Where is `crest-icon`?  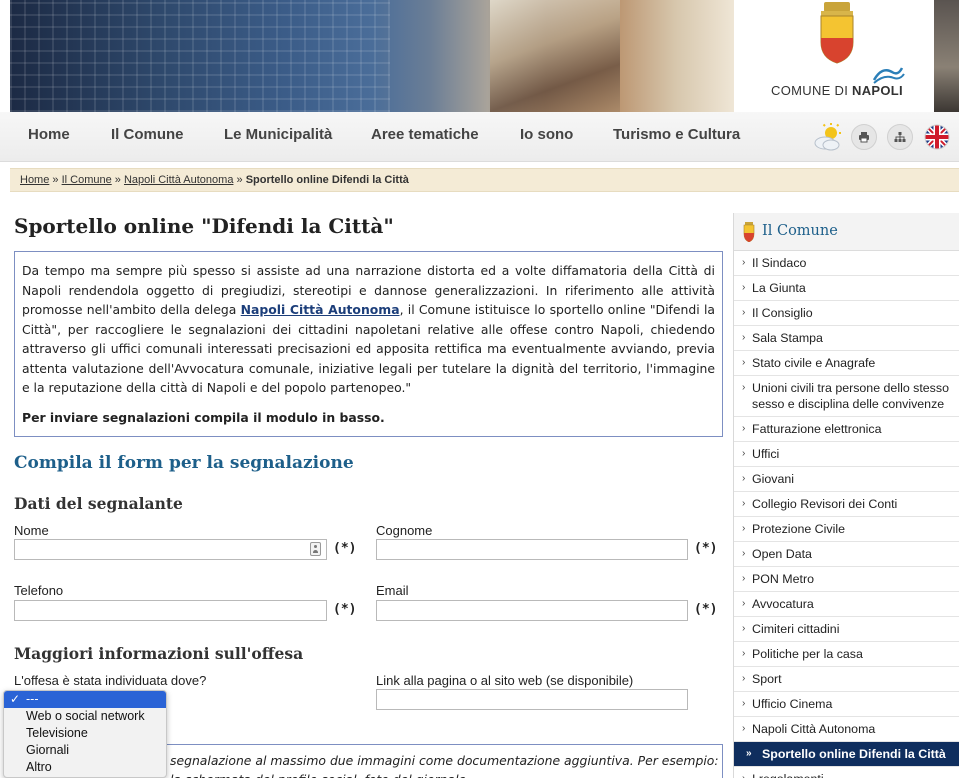 crest-icon is located at coordinates (749, 232).